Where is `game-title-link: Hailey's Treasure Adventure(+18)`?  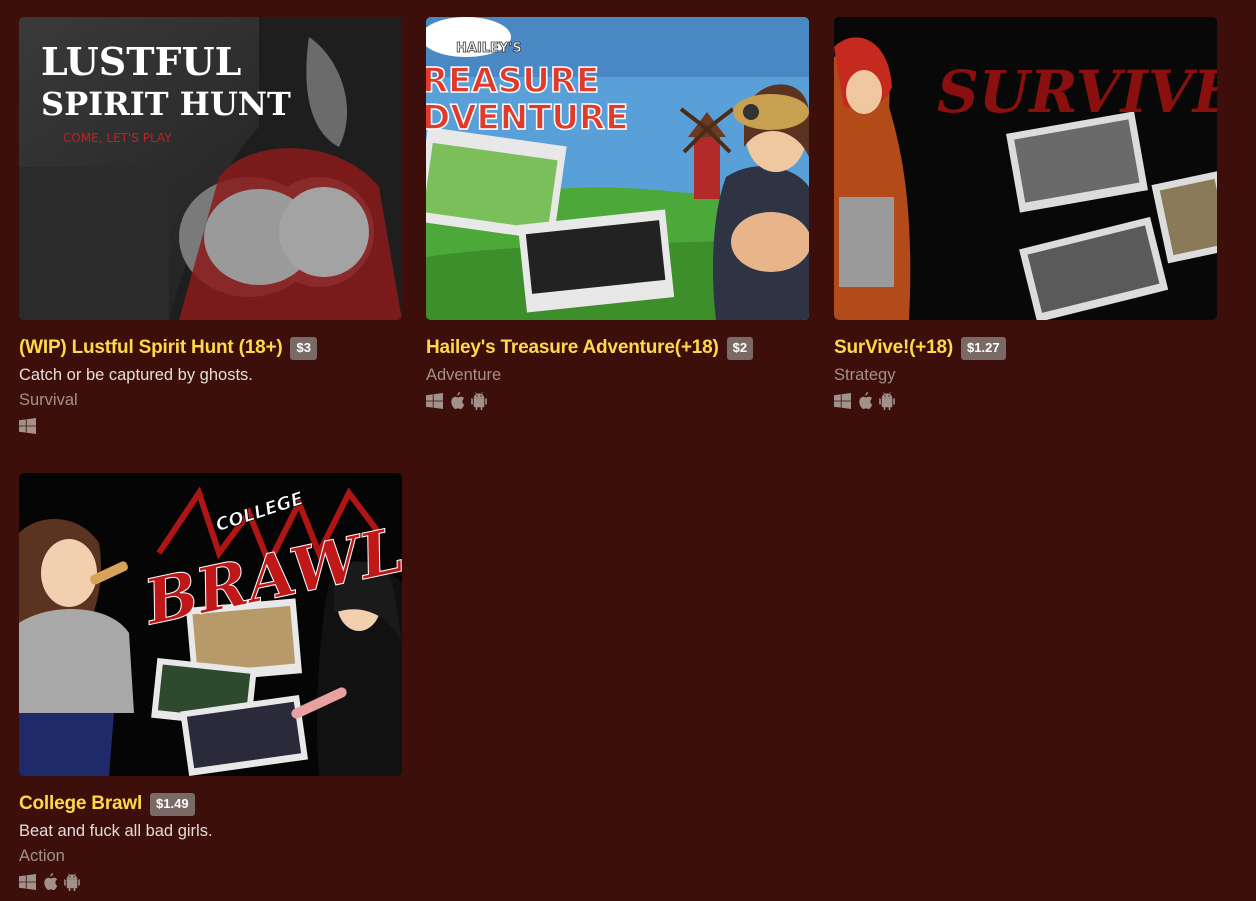 game-title-link: Hailey's Treasure Adventure(+18) is located at coordinates (572, 348).